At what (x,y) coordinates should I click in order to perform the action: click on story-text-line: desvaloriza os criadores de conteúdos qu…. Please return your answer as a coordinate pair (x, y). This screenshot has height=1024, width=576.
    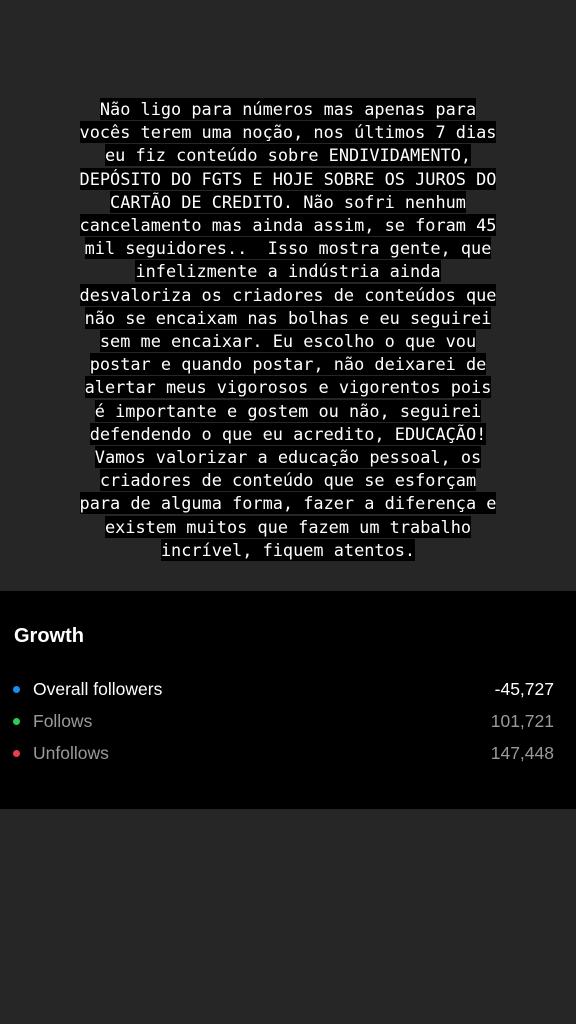
    Looking at the image, I should click on (288, 294).